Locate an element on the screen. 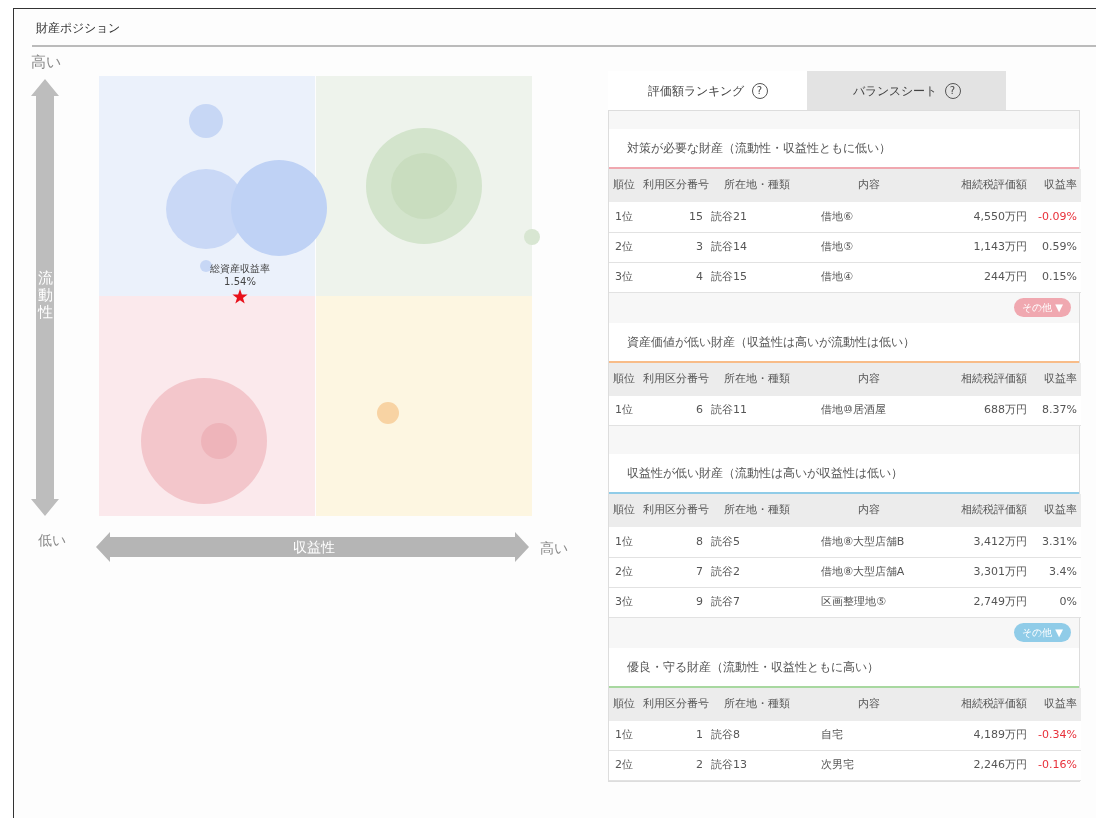 This screenshot has height=818, width=1096. table-cell: 4,189万円 is located at coordinates (981, 735).